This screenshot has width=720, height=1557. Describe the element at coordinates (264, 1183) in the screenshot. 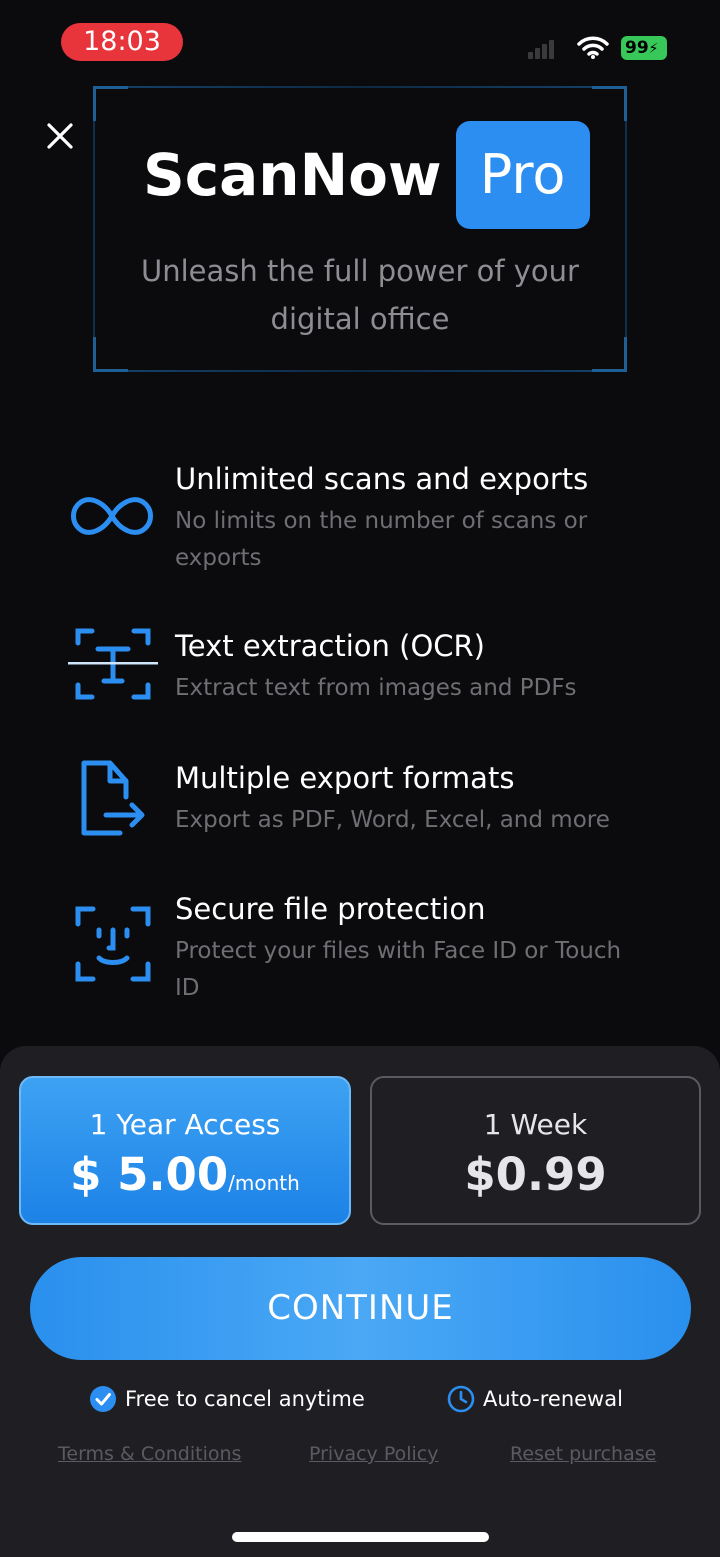

I see `plan-price-unit: /month` at that location.